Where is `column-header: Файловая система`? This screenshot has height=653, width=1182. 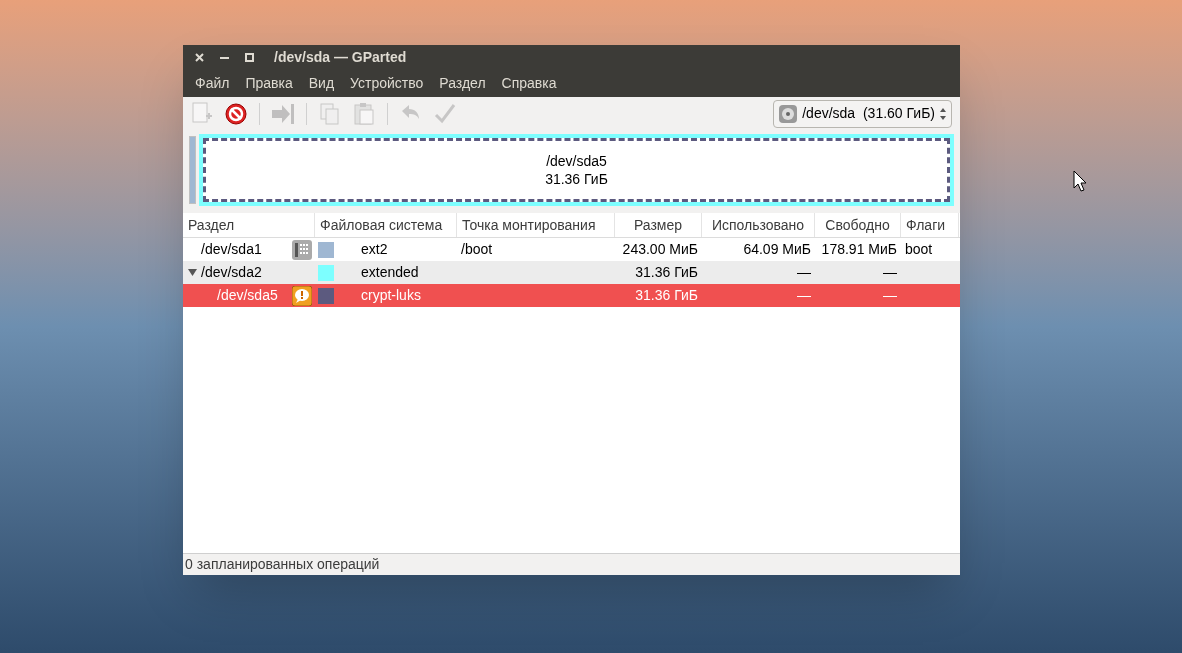 column-header: Файловая система is located at coordinates (386, 225).